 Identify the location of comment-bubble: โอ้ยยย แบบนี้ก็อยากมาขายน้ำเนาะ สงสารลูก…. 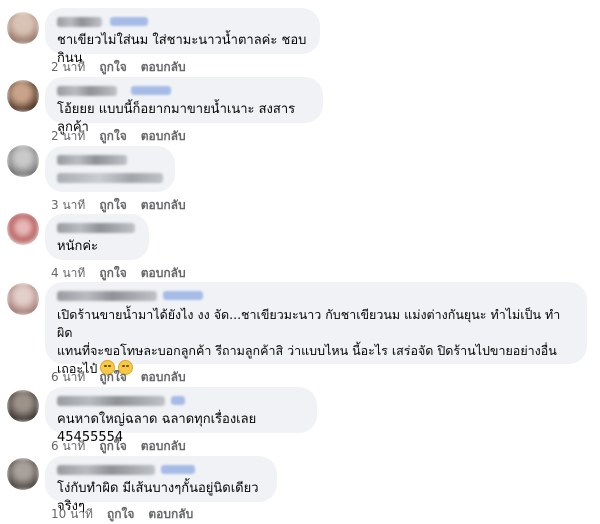
(184, 106).